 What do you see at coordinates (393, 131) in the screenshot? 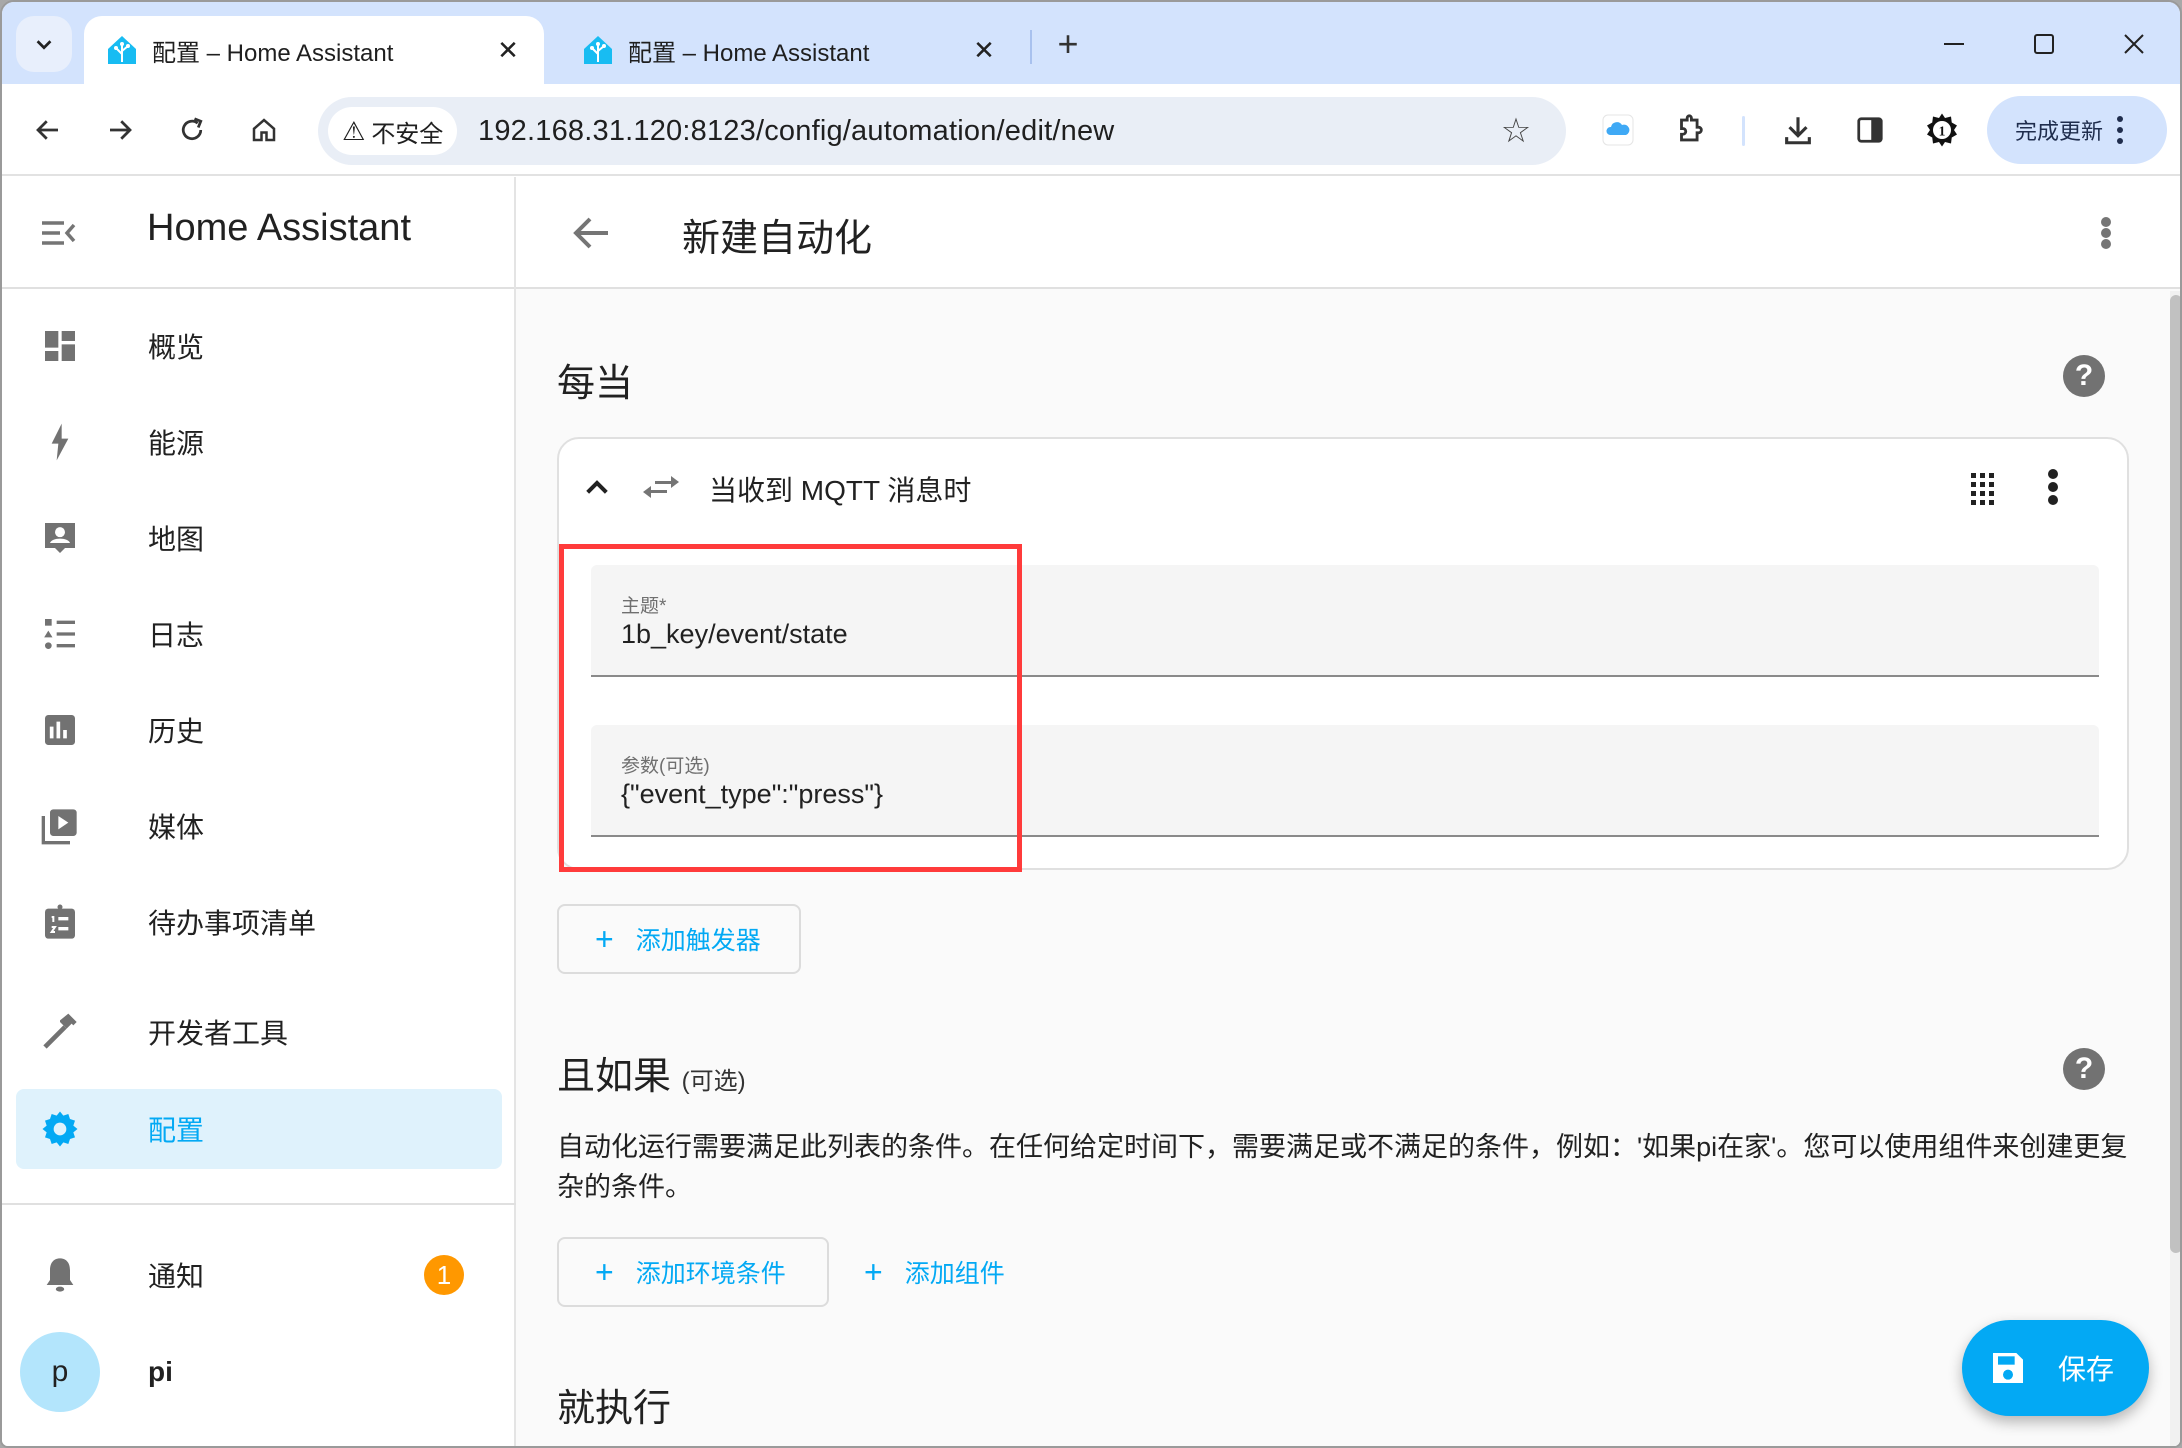
I see `site-info-chip: ⚠ 不安全` at bounding box center [393, 131].